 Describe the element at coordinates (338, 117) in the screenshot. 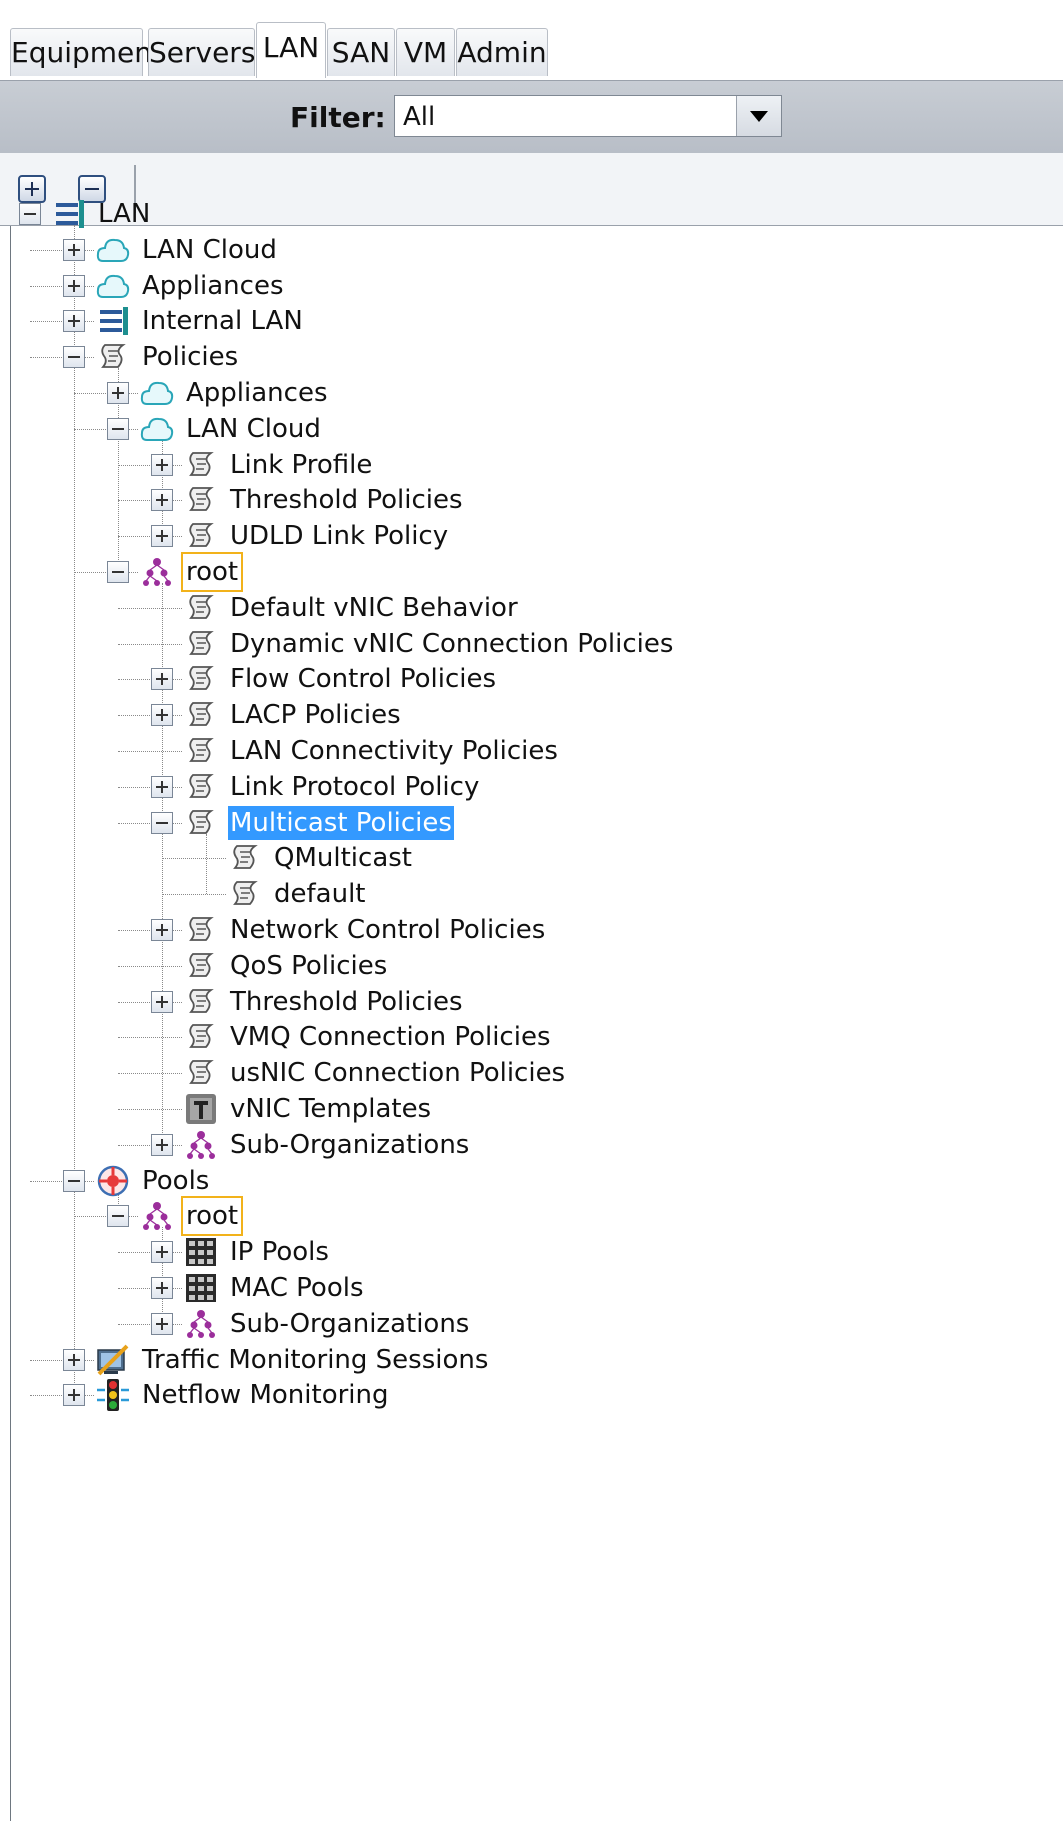

I see `filter-label: Filter:` at that location.